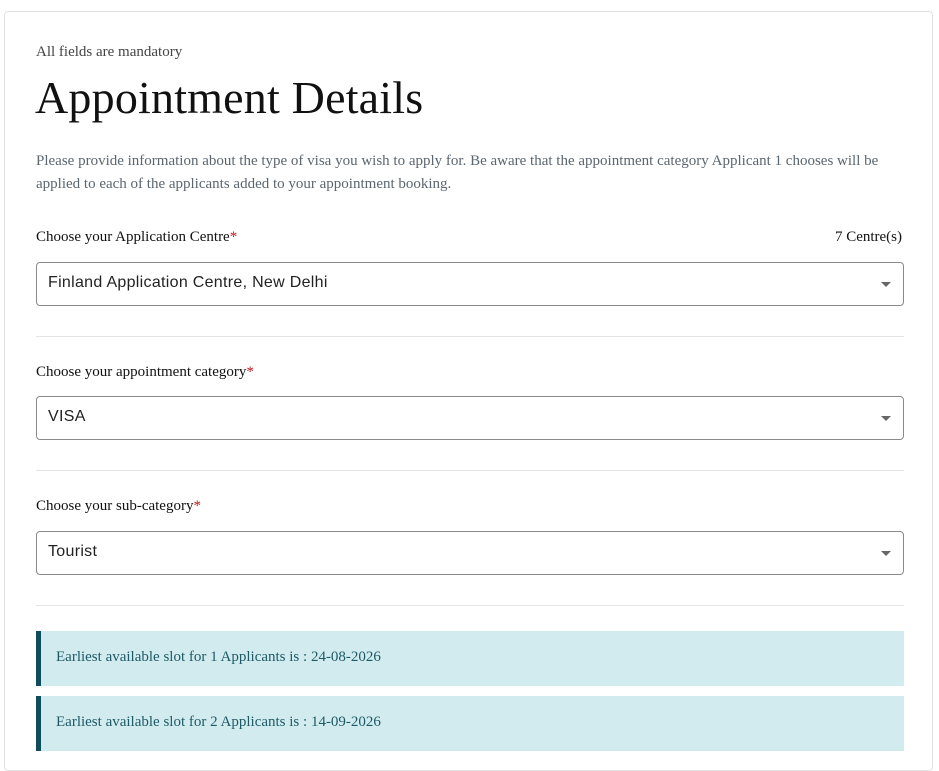 This screenshot has height=771, width=939. Describe the element at coordinates (470, 553) in the screenshot. I see `sub-category-select: Tourist` at that location.